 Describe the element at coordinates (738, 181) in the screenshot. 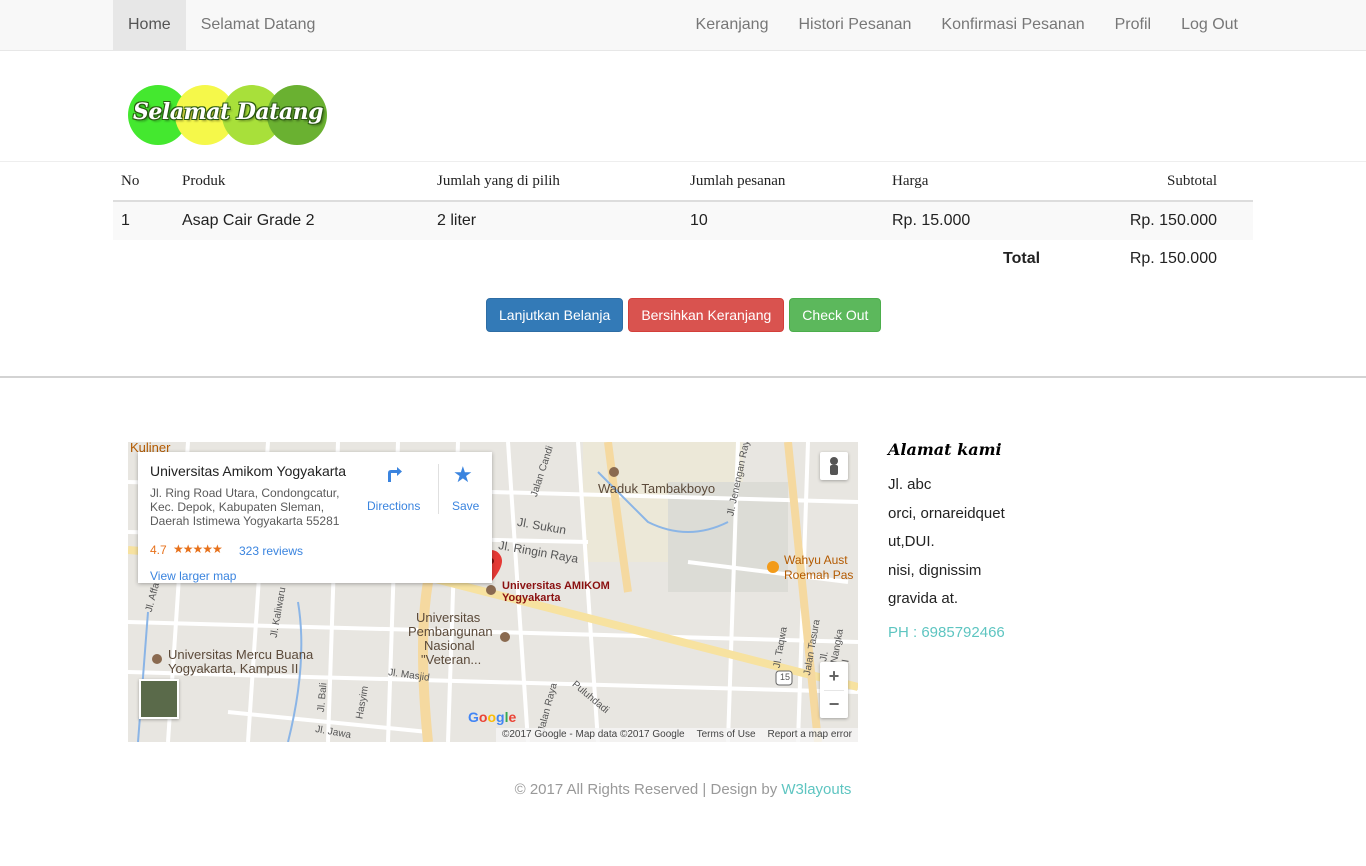

I see `header-pesanan: Jumlah pesanan` at that location.